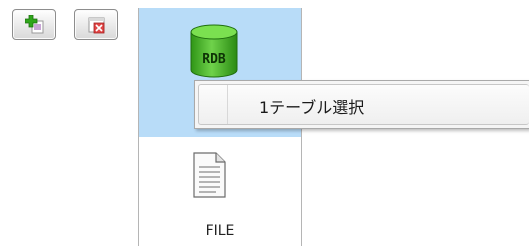  I want to click on delete-x-icon, so click(96, 25).